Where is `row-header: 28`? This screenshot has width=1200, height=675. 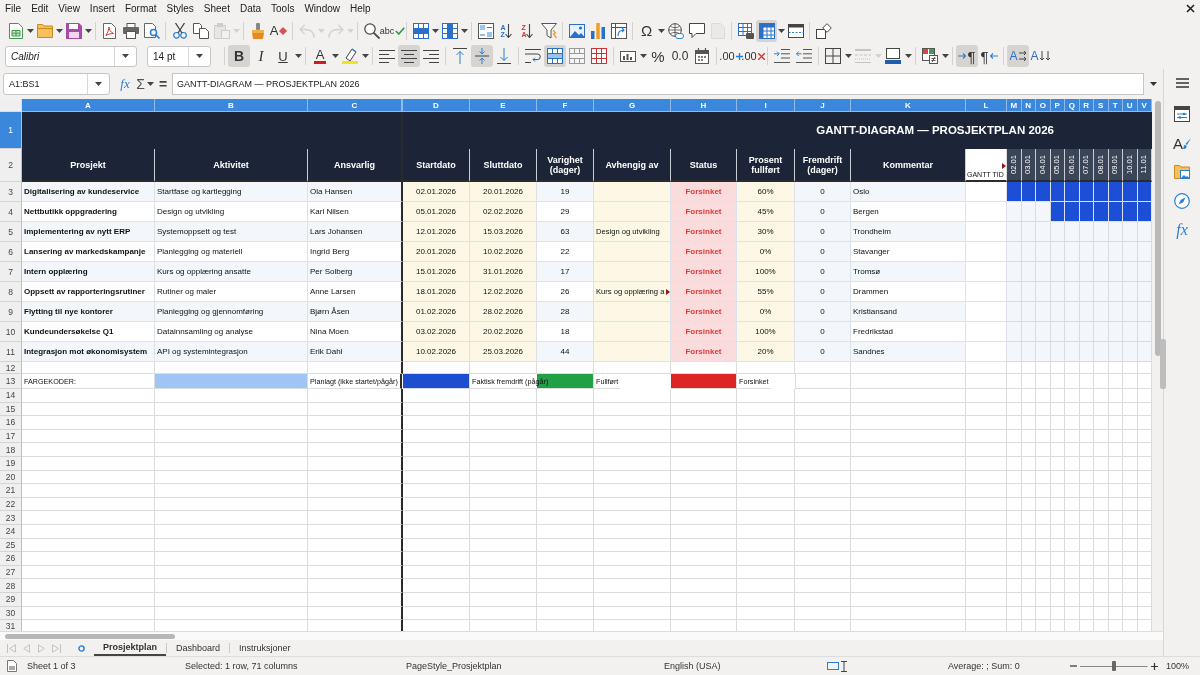
row-header: 28 is located at coordinates (11, 586).